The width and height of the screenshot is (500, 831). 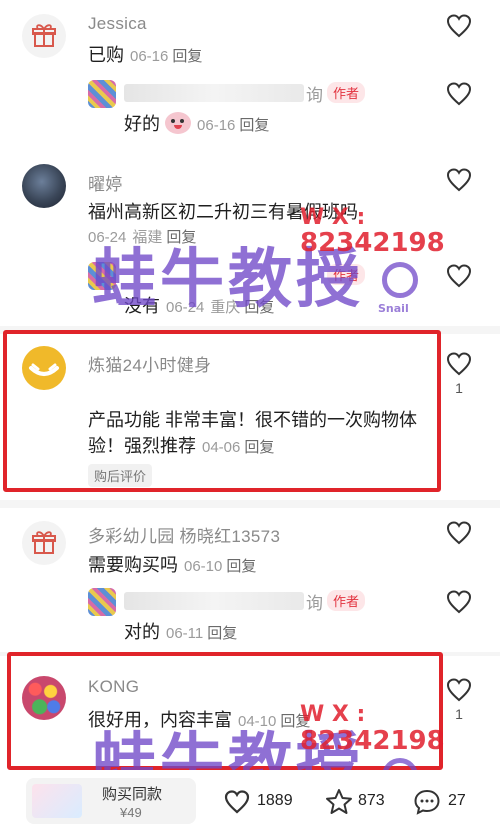 What do you see at coordinates (120, 475) in the screenshot?
I see `post-purchase-tag: 购后评价` at bounding box center [120, 475].